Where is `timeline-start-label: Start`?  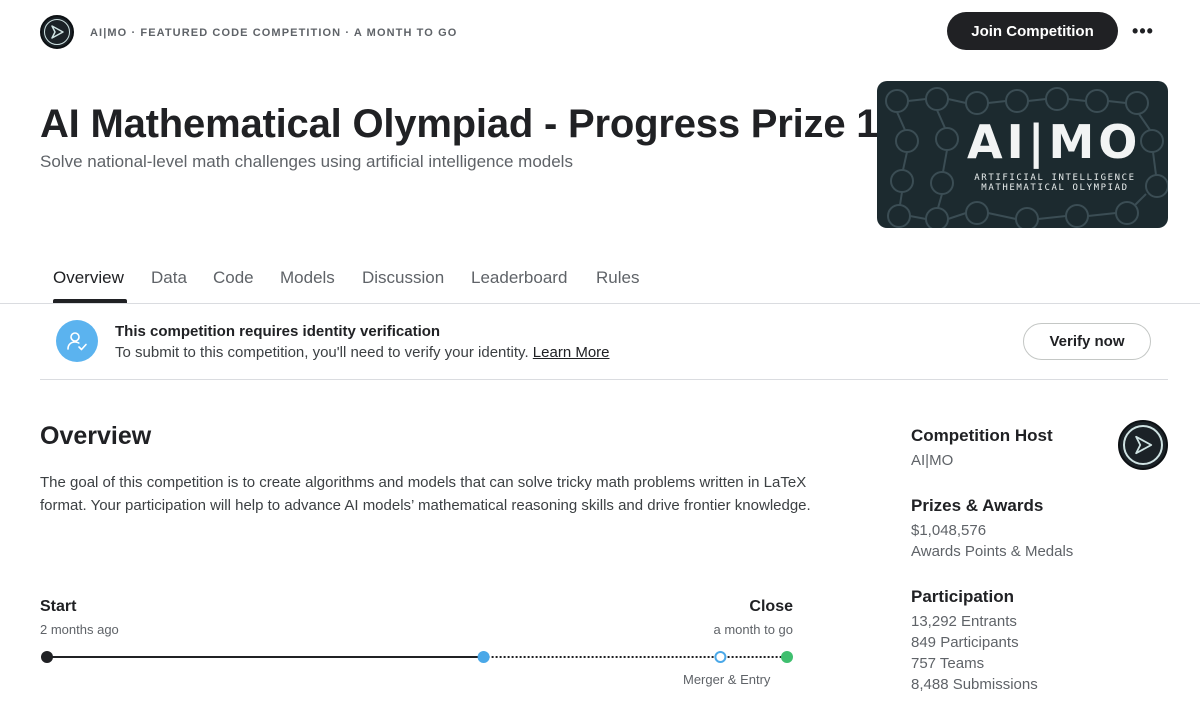 timeline-start-label: Start is located at coordinates (58, 606).